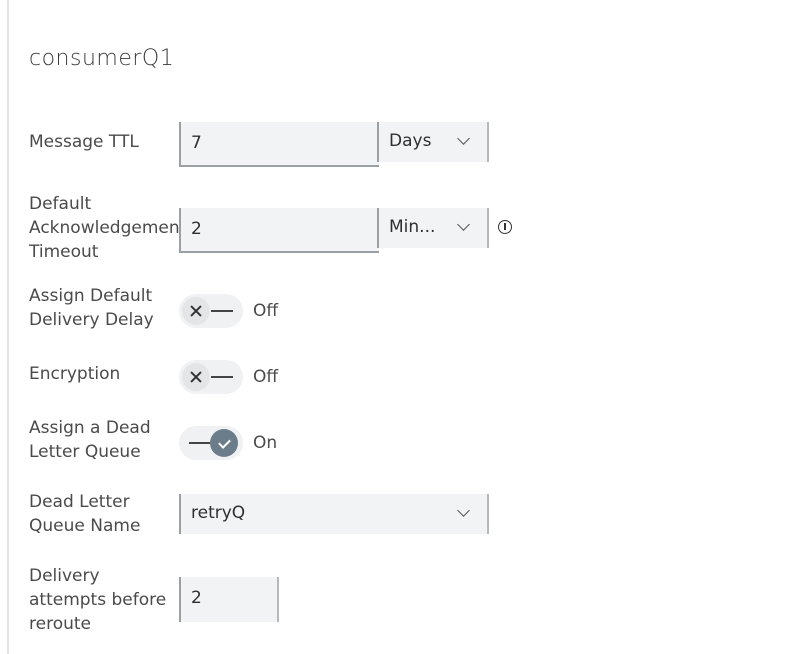 The width and height of the screenshot is (794, 654). What do you see at coordinates (105, 514) in the screenshot?
I see `dlq-name-label: Dead Letter Queue Name` at bounding box center [105, 514].